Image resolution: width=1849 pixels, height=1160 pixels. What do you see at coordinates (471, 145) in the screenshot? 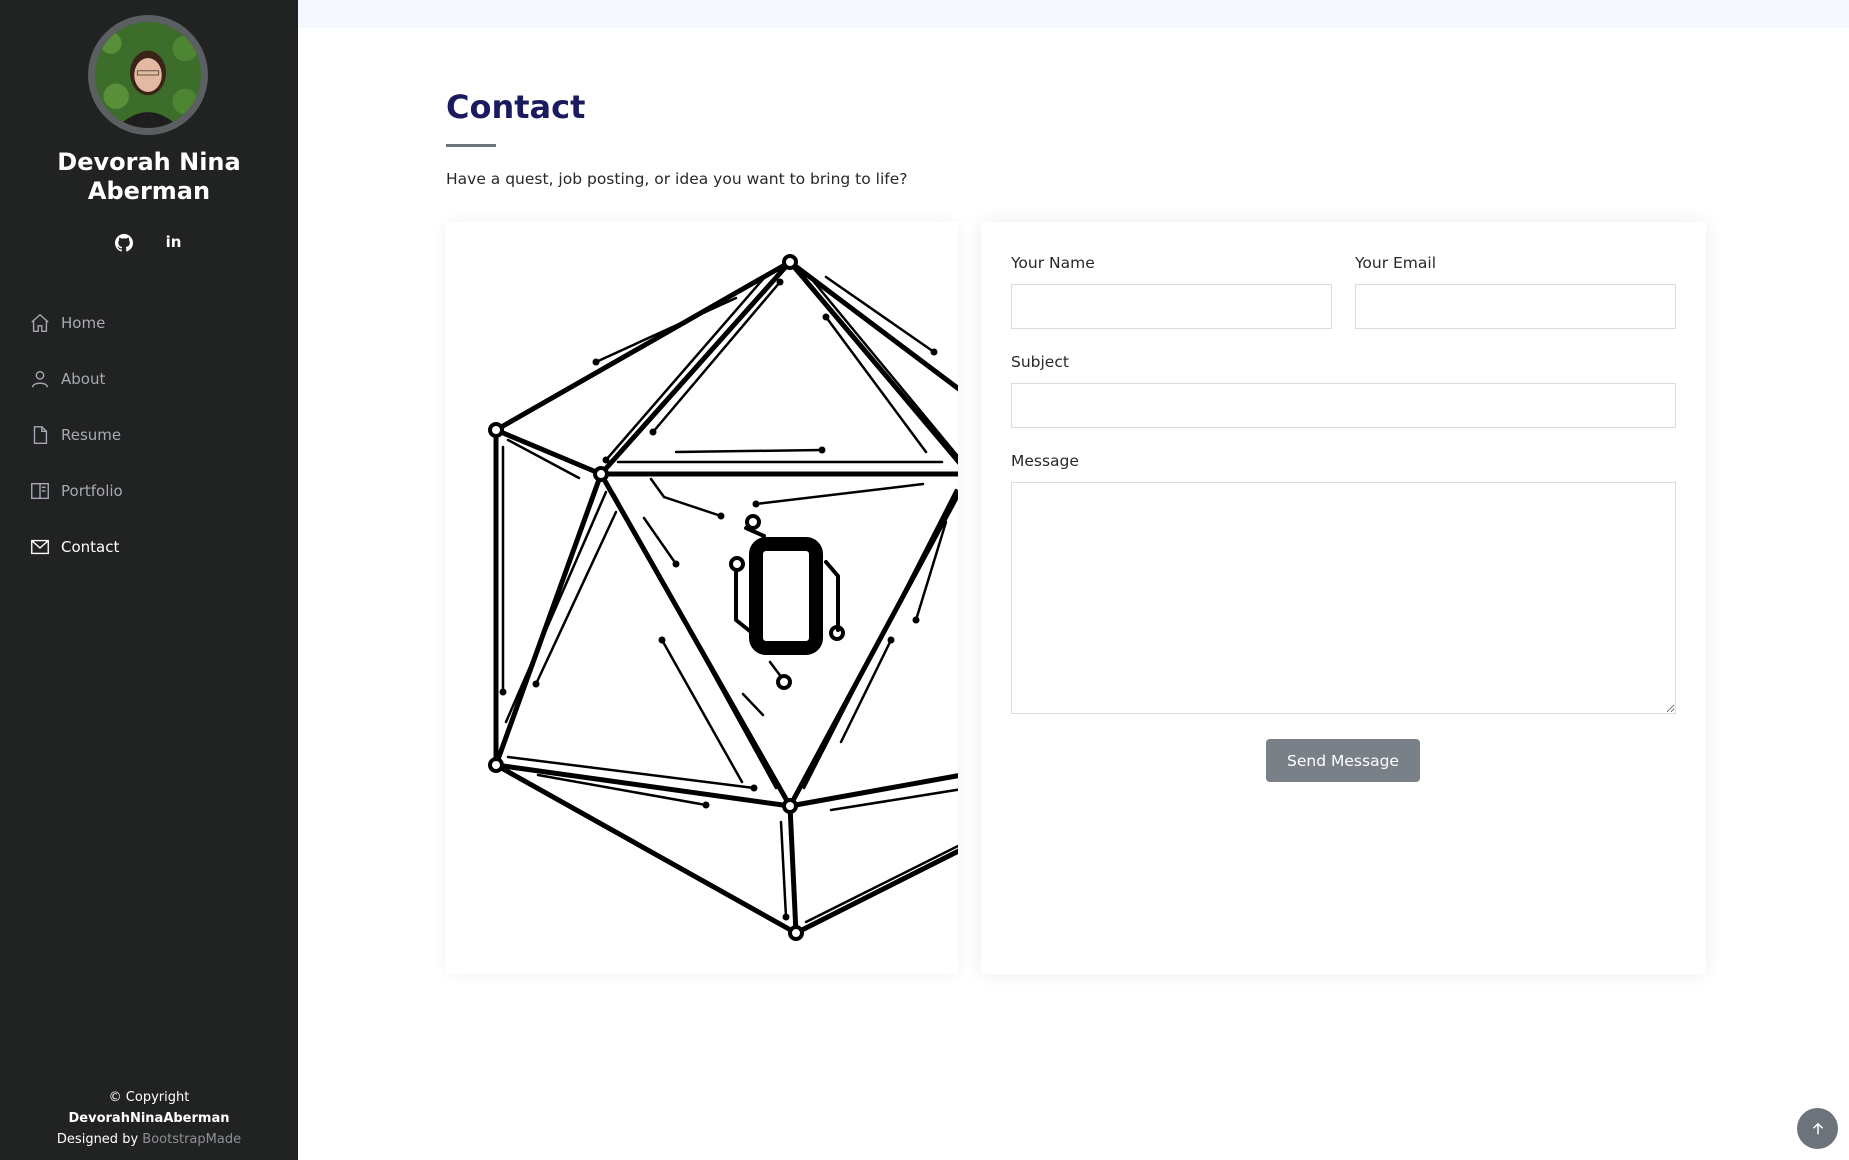
I see `title-underline` at bounding box center [471, 145].